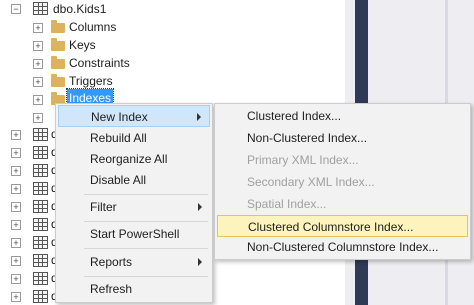  What do you see at coordinates (134, 207) in the screenshot?
I see `menu-item-filter: Filter` at bounding box center [134, 207].